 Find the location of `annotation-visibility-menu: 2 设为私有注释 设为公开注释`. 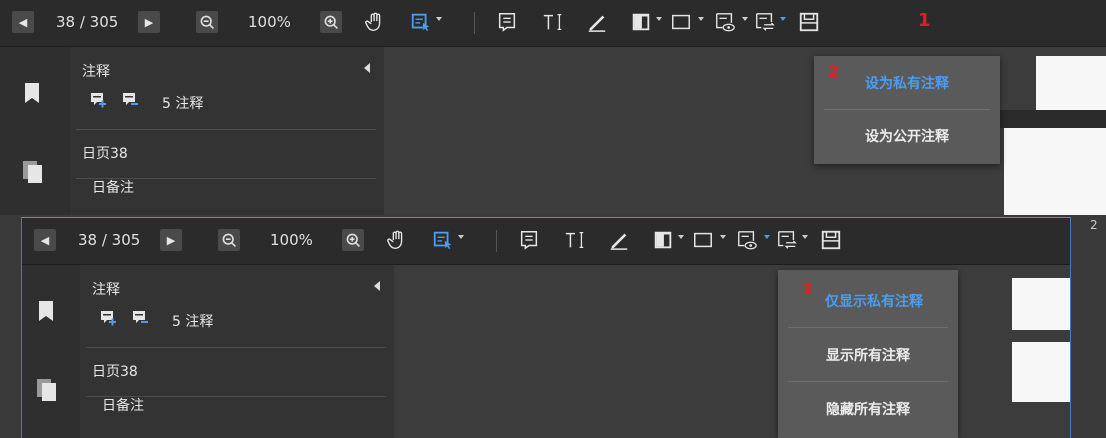

annotation-visibility-menu: 2 设为私有注释 设为公开注释 is located at coordinates (907, 110).